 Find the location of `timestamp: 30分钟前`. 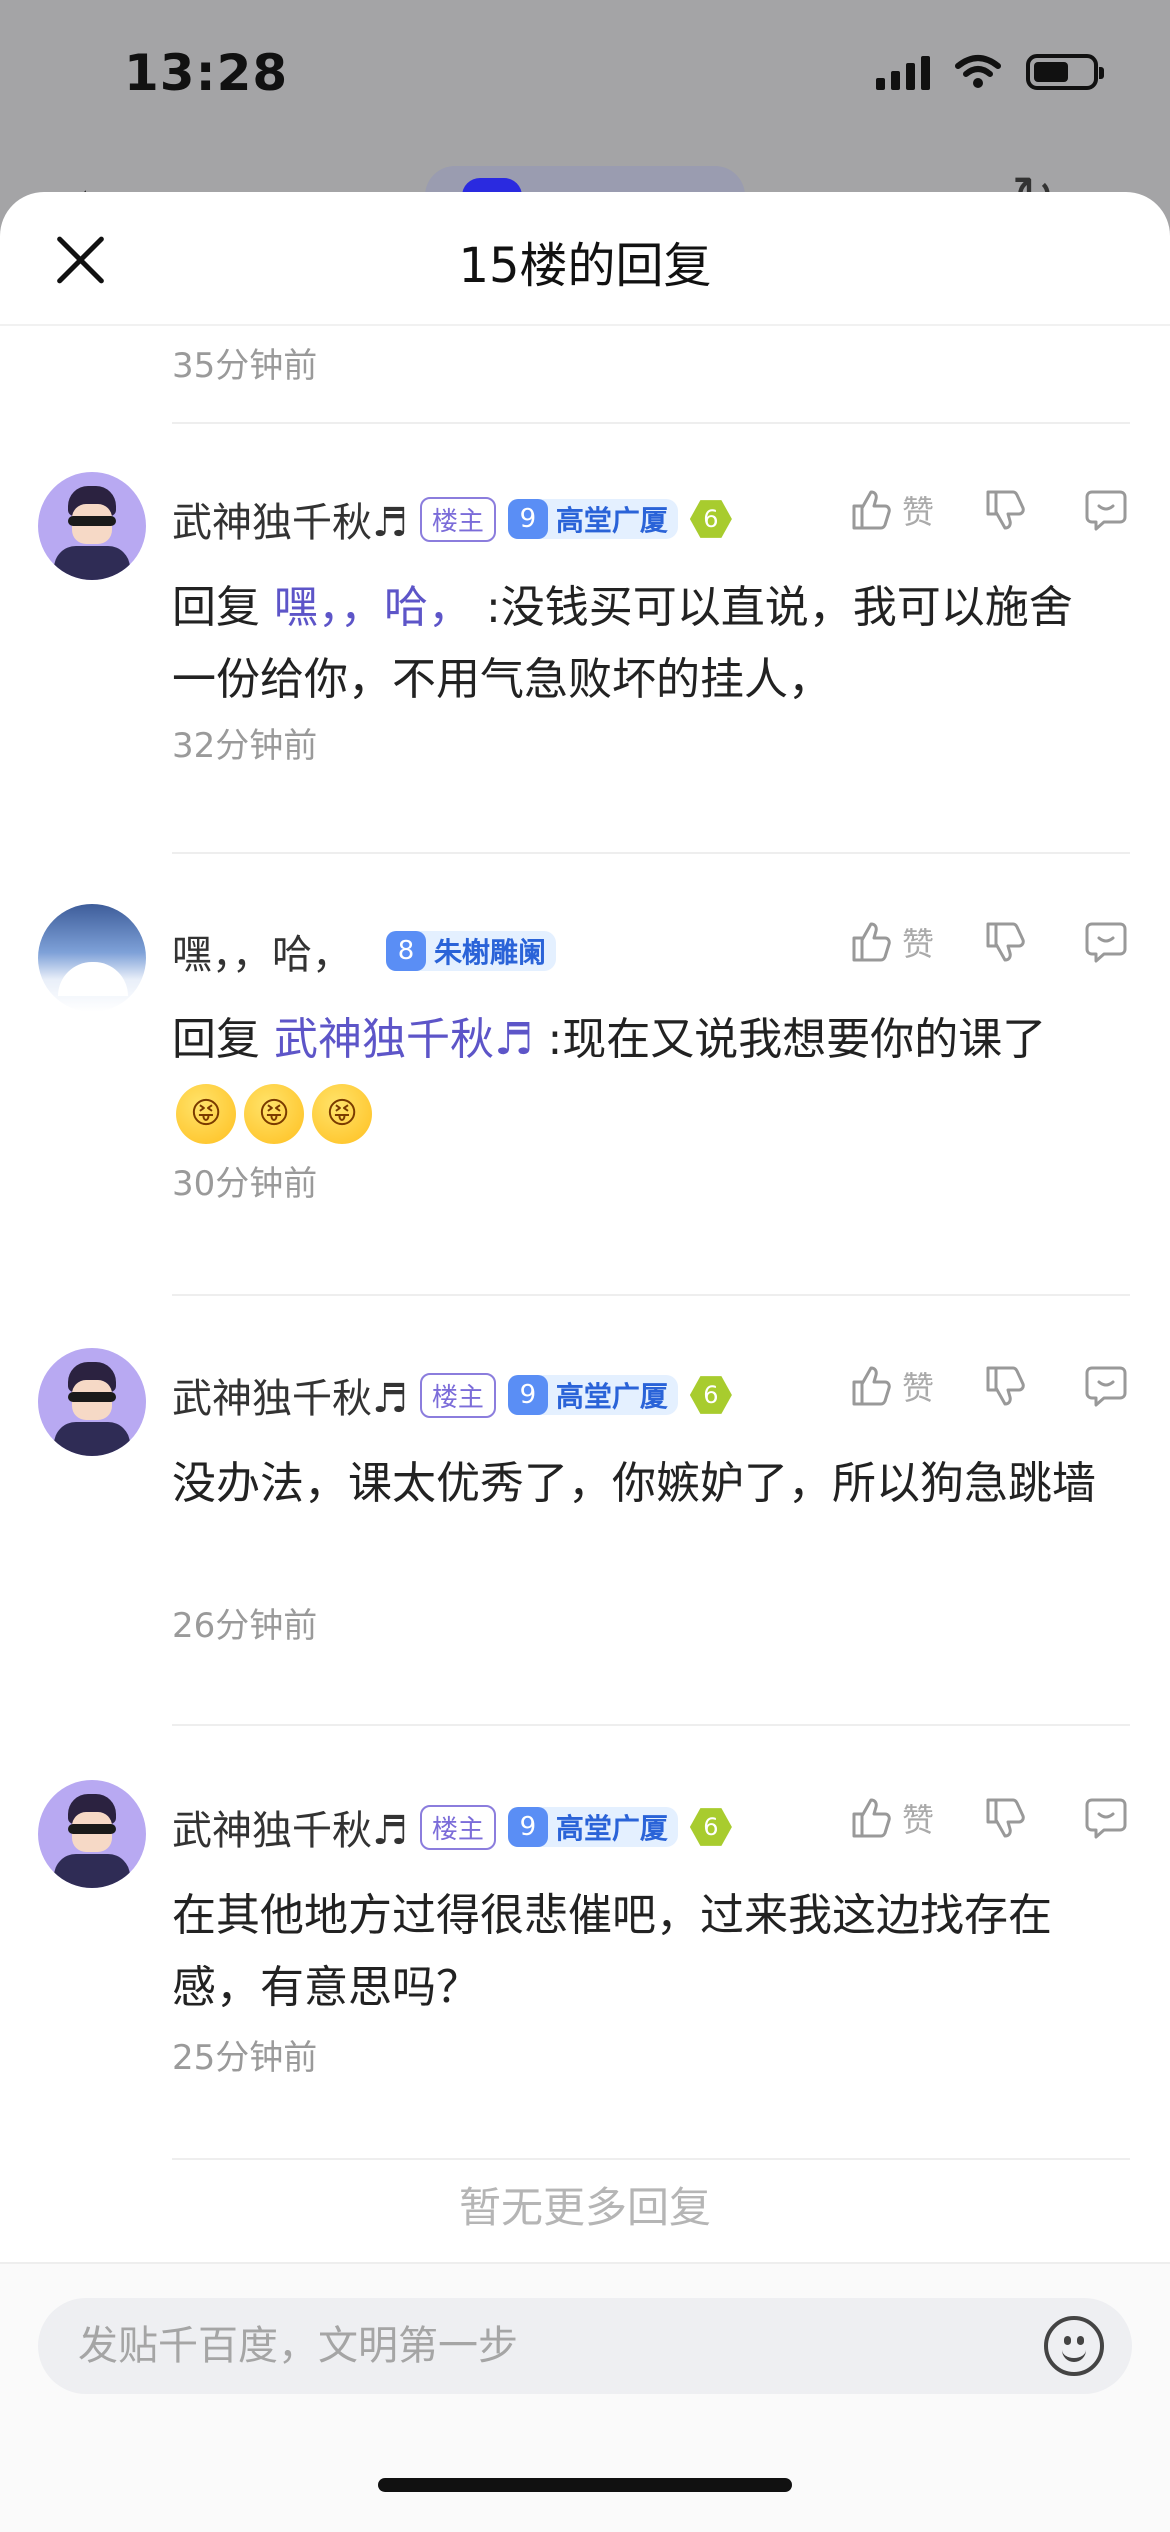

timestamp: 30分钟前 is located at coordinates (245, 1184).